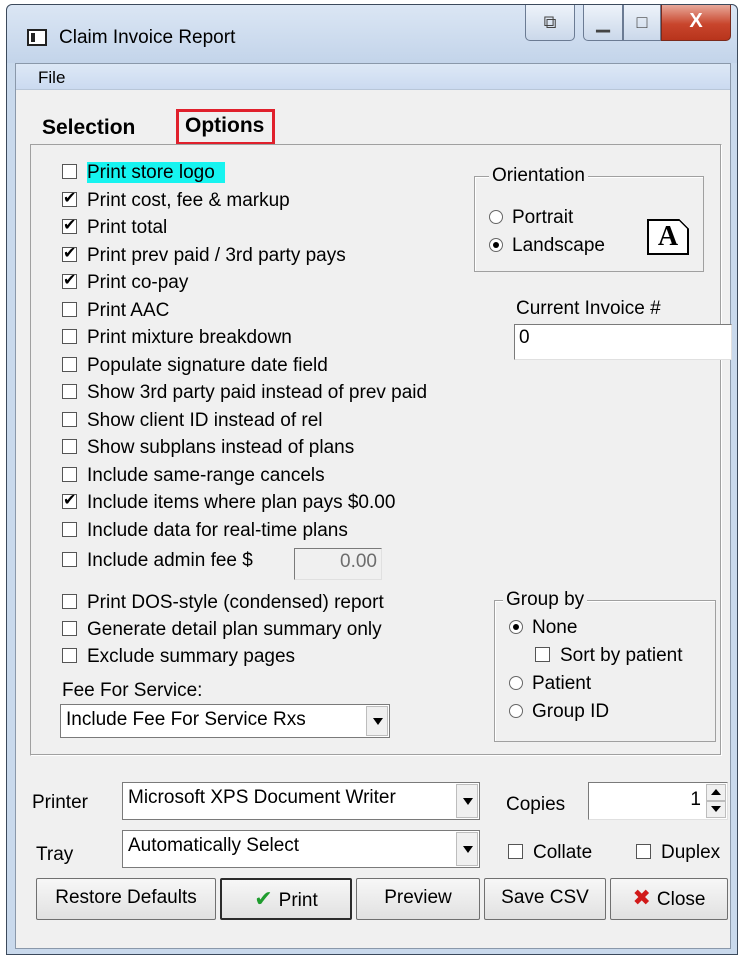  Describe the element at coordinates (157, 563) in the screenshot. I see `include-admin-fee-checkbox: Include admin fee $` at that location.